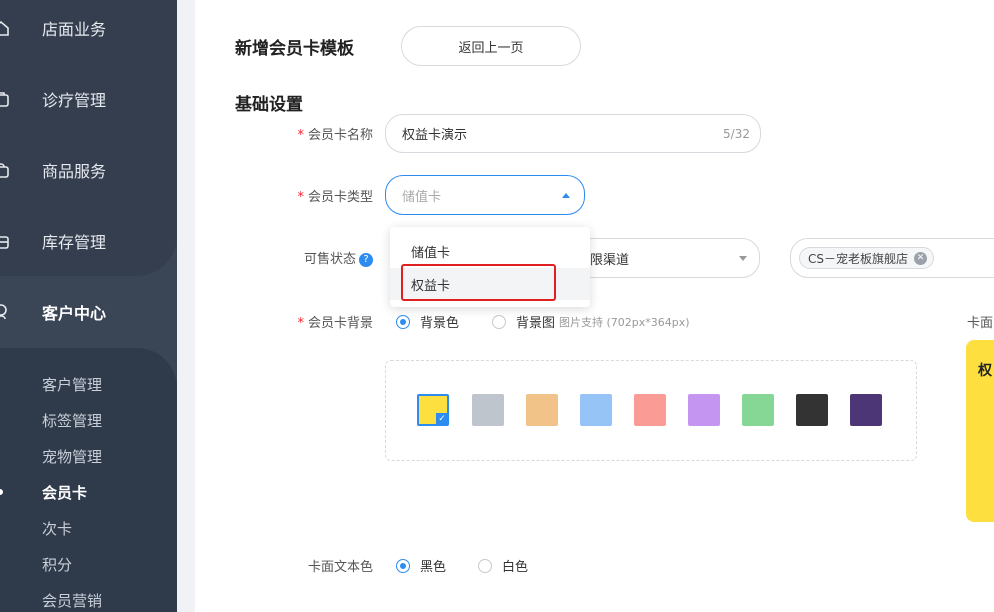 Image resolution: width=994 pixels, height=612 pixels. Describe the element at coordinates (74, 100) in the screenshot. I see `sidebar-item-label: 诊疗管理` at that location.